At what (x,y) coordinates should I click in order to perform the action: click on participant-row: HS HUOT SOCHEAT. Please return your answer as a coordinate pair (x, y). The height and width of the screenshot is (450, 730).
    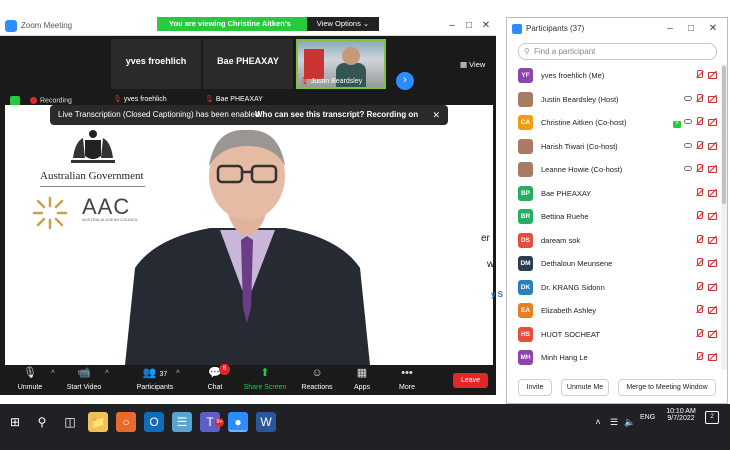
    Looking at the image, I should click on (614, 335).